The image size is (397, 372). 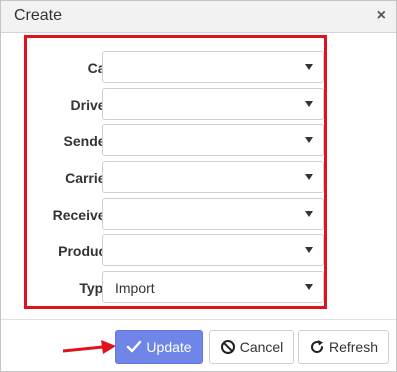 I want to click on cancel-button-label: Cancel, so click(x=261, y=347).